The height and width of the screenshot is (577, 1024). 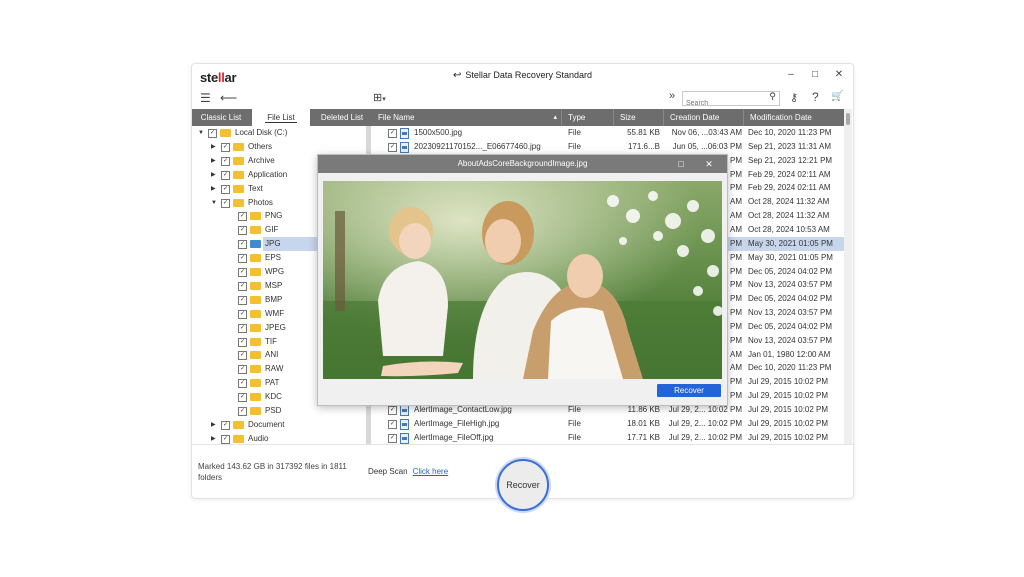 I want to click on tree-item: ▶ ✓ Audio, so click(x=279, y=438).